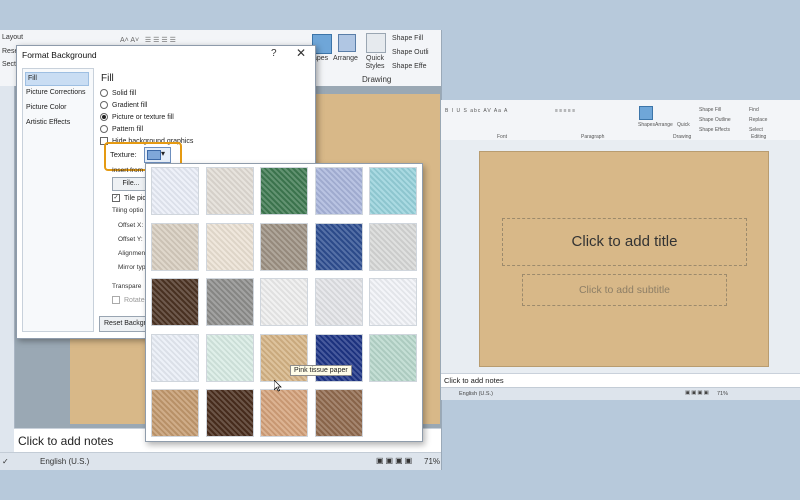 This screenshot has height=500, width=800. I want to click on help-icon: ?, so click(274, 53).